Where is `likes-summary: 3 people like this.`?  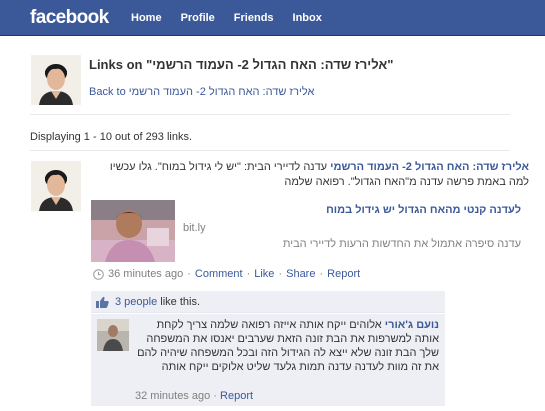 likes-summary: 3 people like this. is located at coordinates (268, 302).